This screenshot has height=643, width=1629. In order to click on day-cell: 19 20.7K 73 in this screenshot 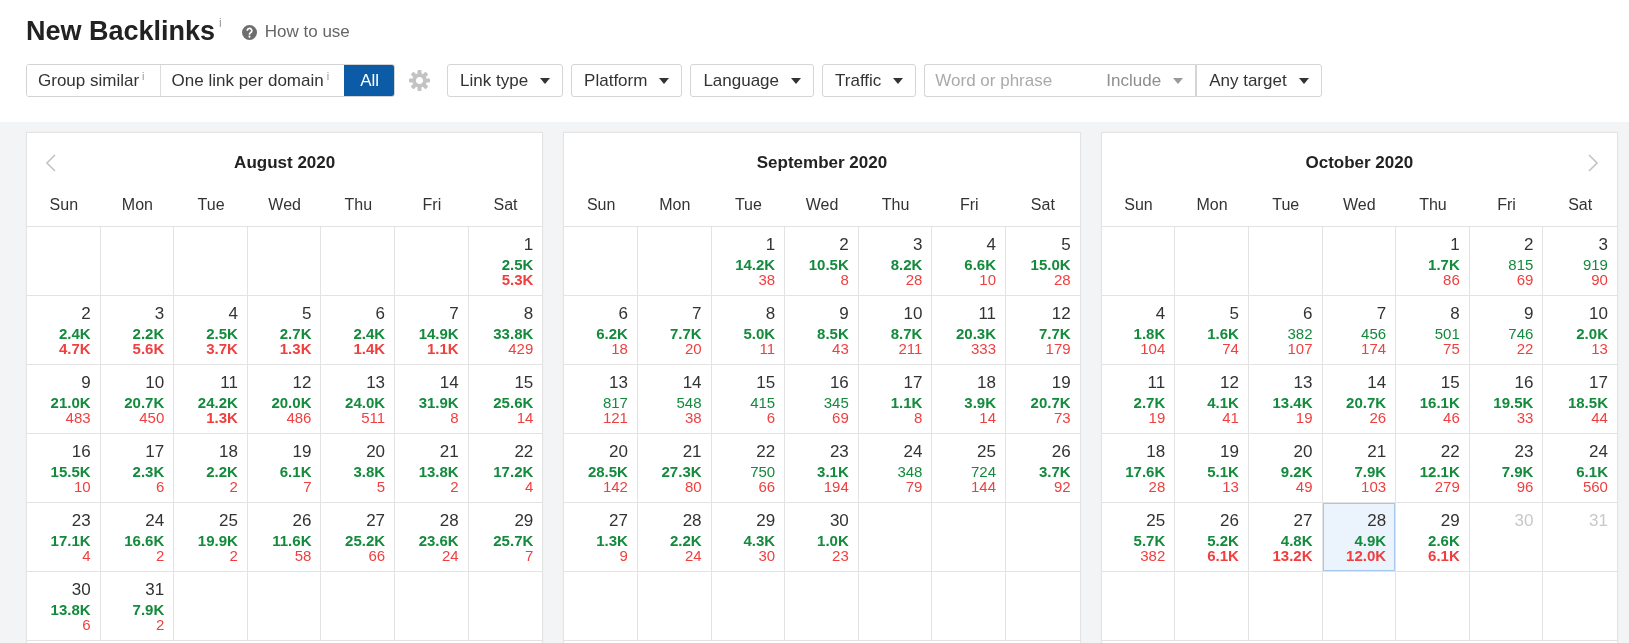, I will do `click(1043, 399)`.